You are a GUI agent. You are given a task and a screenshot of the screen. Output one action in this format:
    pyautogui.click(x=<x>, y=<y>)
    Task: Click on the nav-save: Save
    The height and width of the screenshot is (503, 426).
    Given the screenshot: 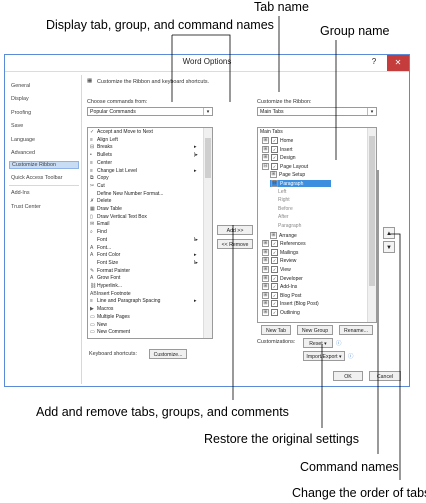 What is the action you would take?
    pyautogui.click(x=17, y=126)
    